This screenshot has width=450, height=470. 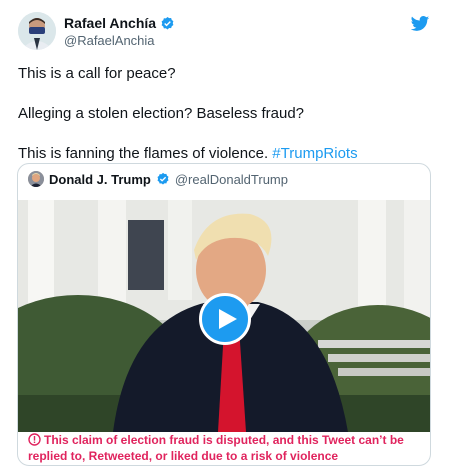 What do you see at coordinates (34, 439) in the screenshot?
I see `warning-circle-icon` at bounding box center [34, 439].